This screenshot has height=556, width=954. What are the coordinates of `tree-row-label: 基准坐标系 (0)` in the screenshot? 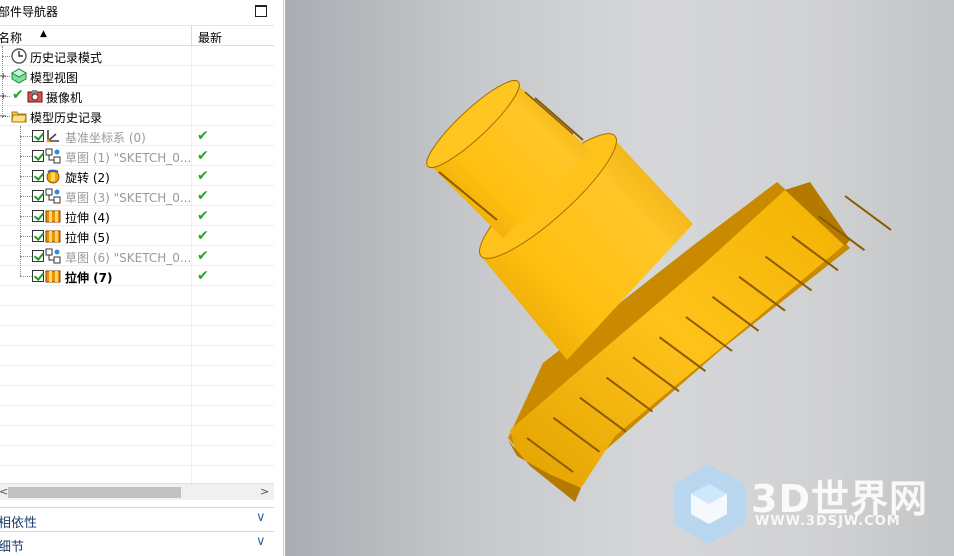 It's located at (105, 138).